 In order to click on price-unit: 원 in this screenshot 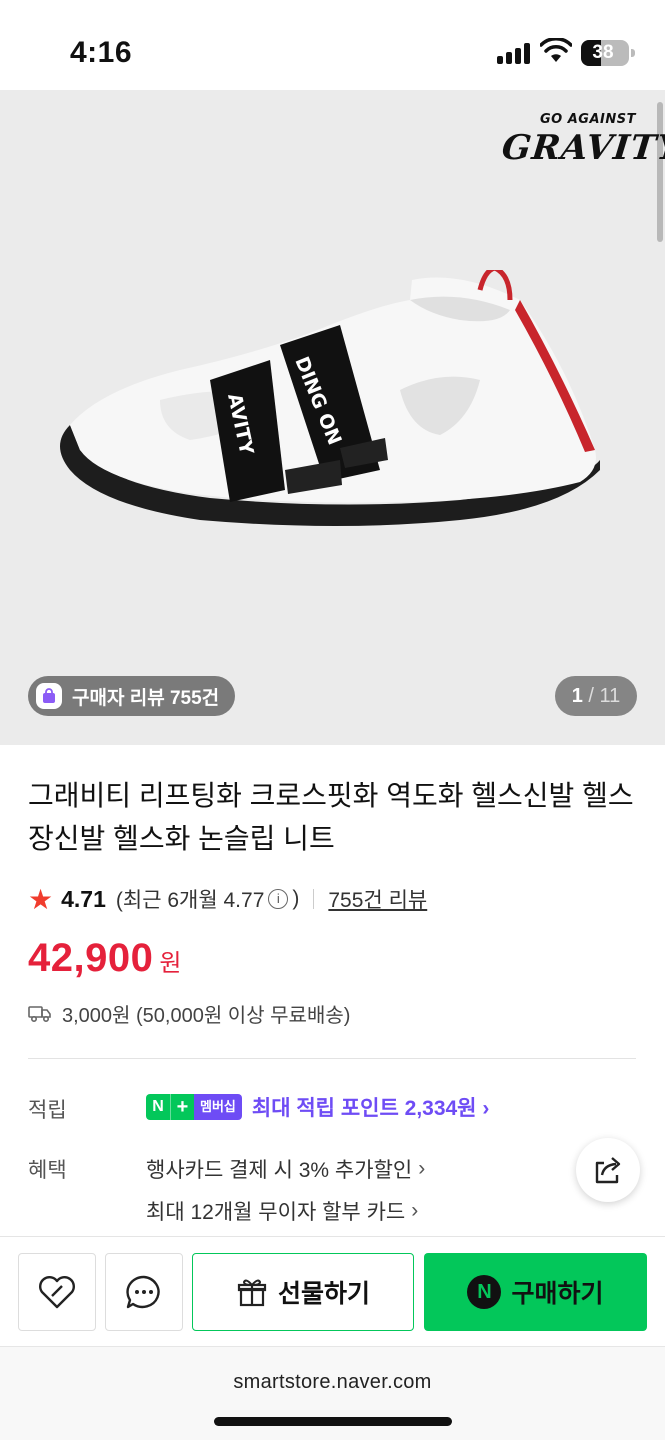, I will do `click(170, 963)`.